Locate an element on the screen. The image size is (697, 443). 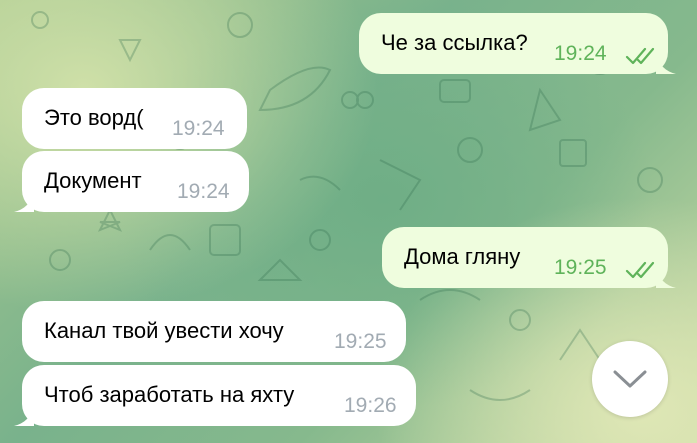
message-text: Чтоб заработать на яхту is located at coordinates (169, 394).